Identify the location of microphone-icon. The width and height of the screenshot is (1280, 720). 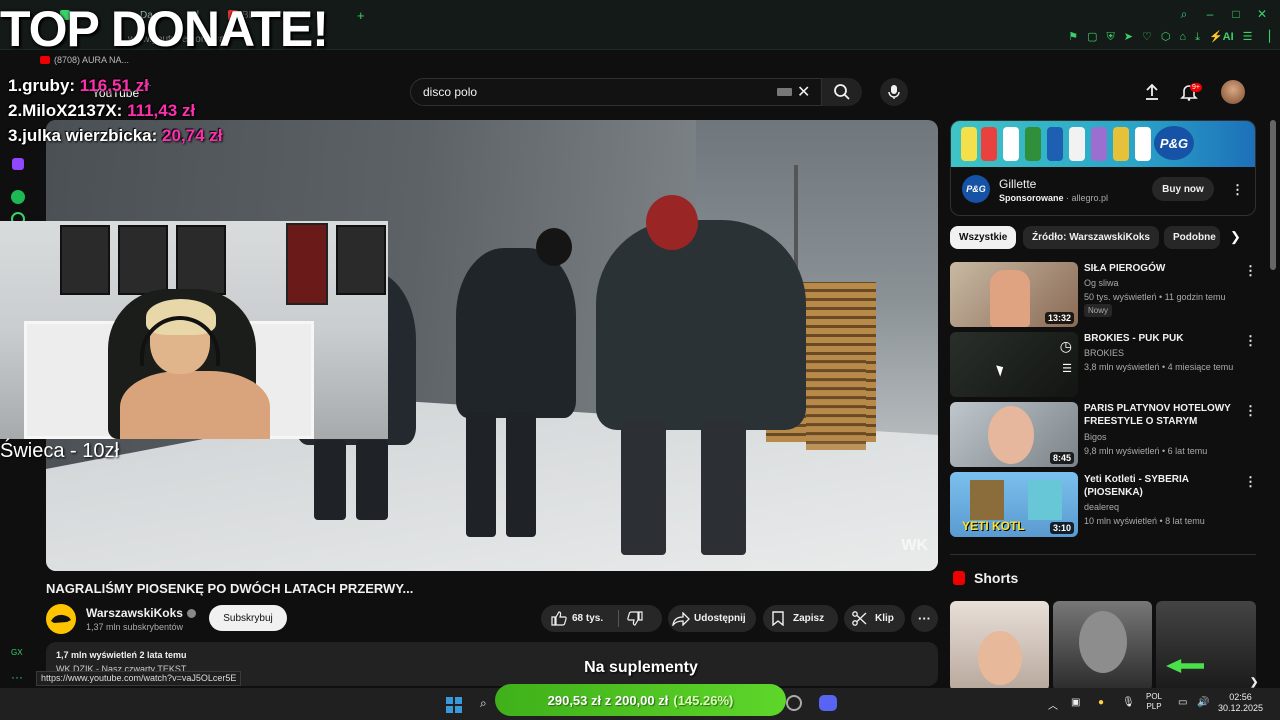
(894, 92).